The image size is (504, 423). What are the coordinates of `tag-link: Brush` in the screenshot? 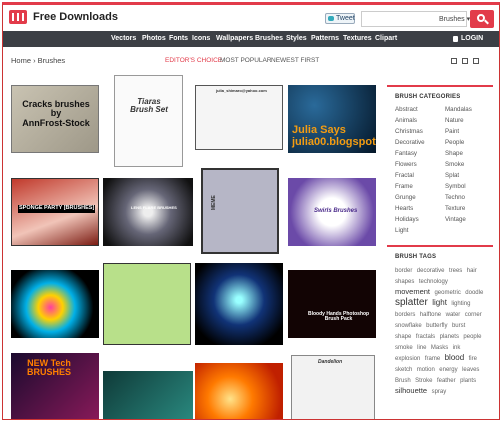 It's located at (403, 381).